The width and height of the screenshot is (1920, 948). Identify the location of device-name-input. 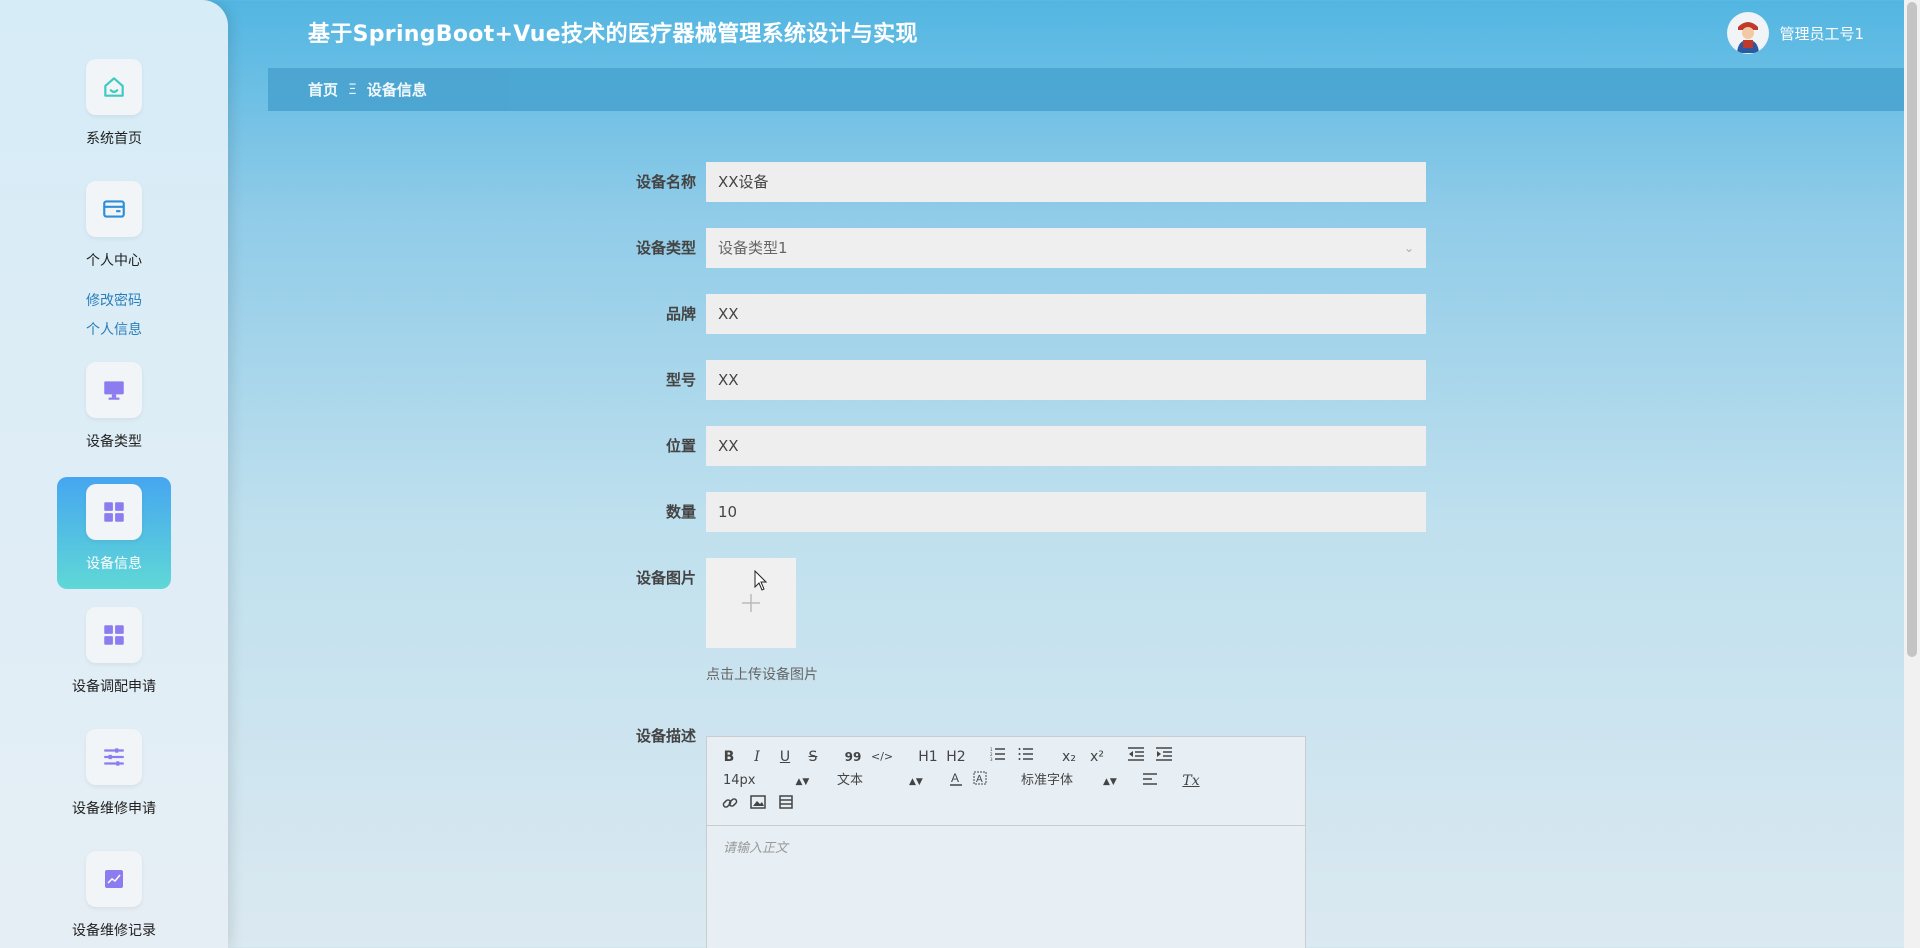
(1066, 182).